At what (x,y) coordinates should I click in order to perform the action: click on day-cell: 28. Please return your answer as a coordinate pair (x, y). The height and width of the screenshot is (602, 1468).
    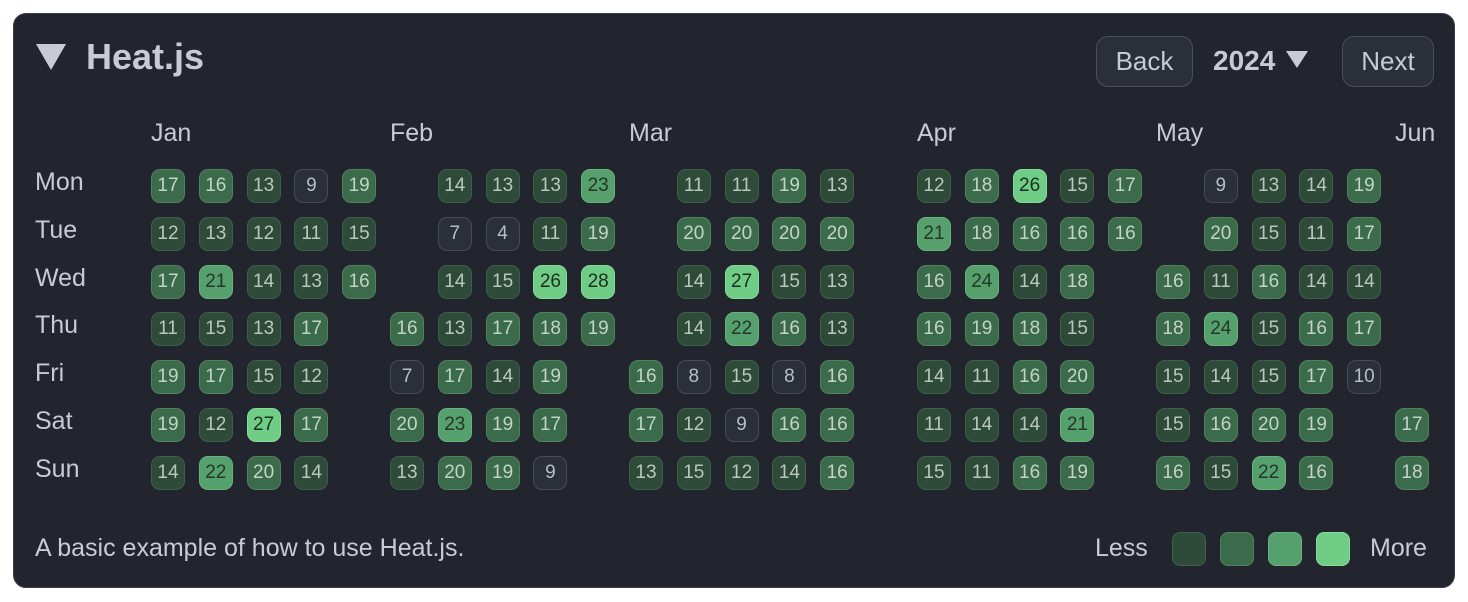
    Looking at the image, I should click on (598, 282).